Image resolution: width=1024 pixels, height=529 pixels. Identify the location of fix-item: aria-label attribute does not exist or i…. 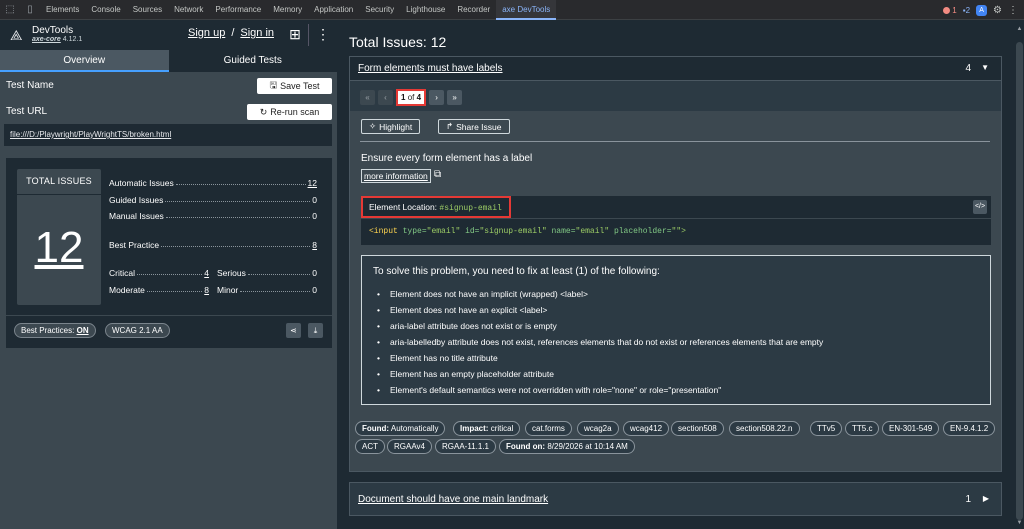
(671, 326).